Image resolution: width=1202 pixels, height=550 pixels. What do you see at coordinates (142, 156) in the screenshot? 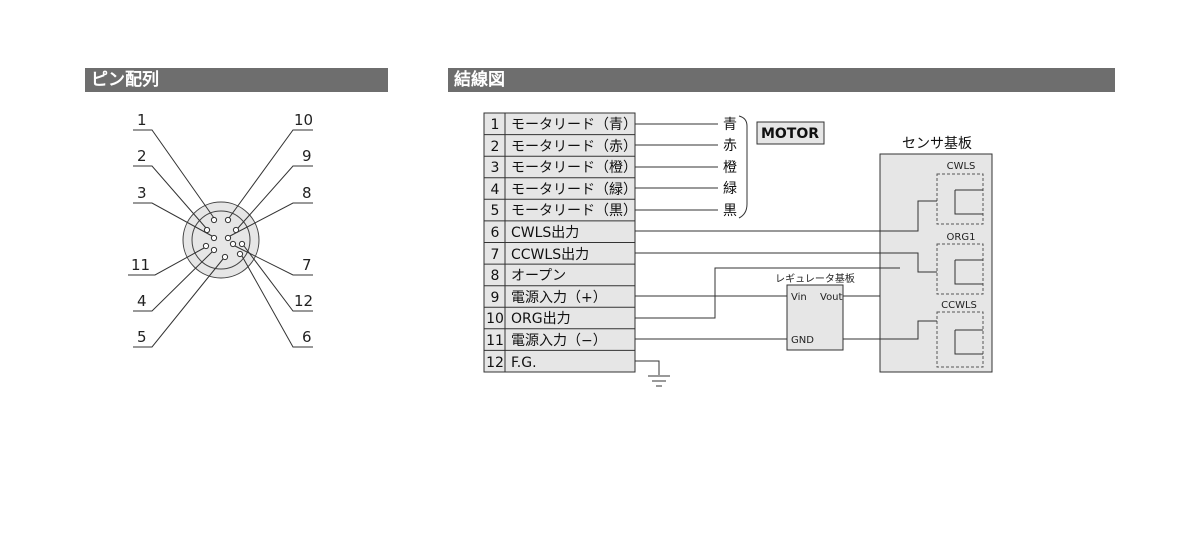
I see `label-pin-2: 2` at bounding box center [142, 156].